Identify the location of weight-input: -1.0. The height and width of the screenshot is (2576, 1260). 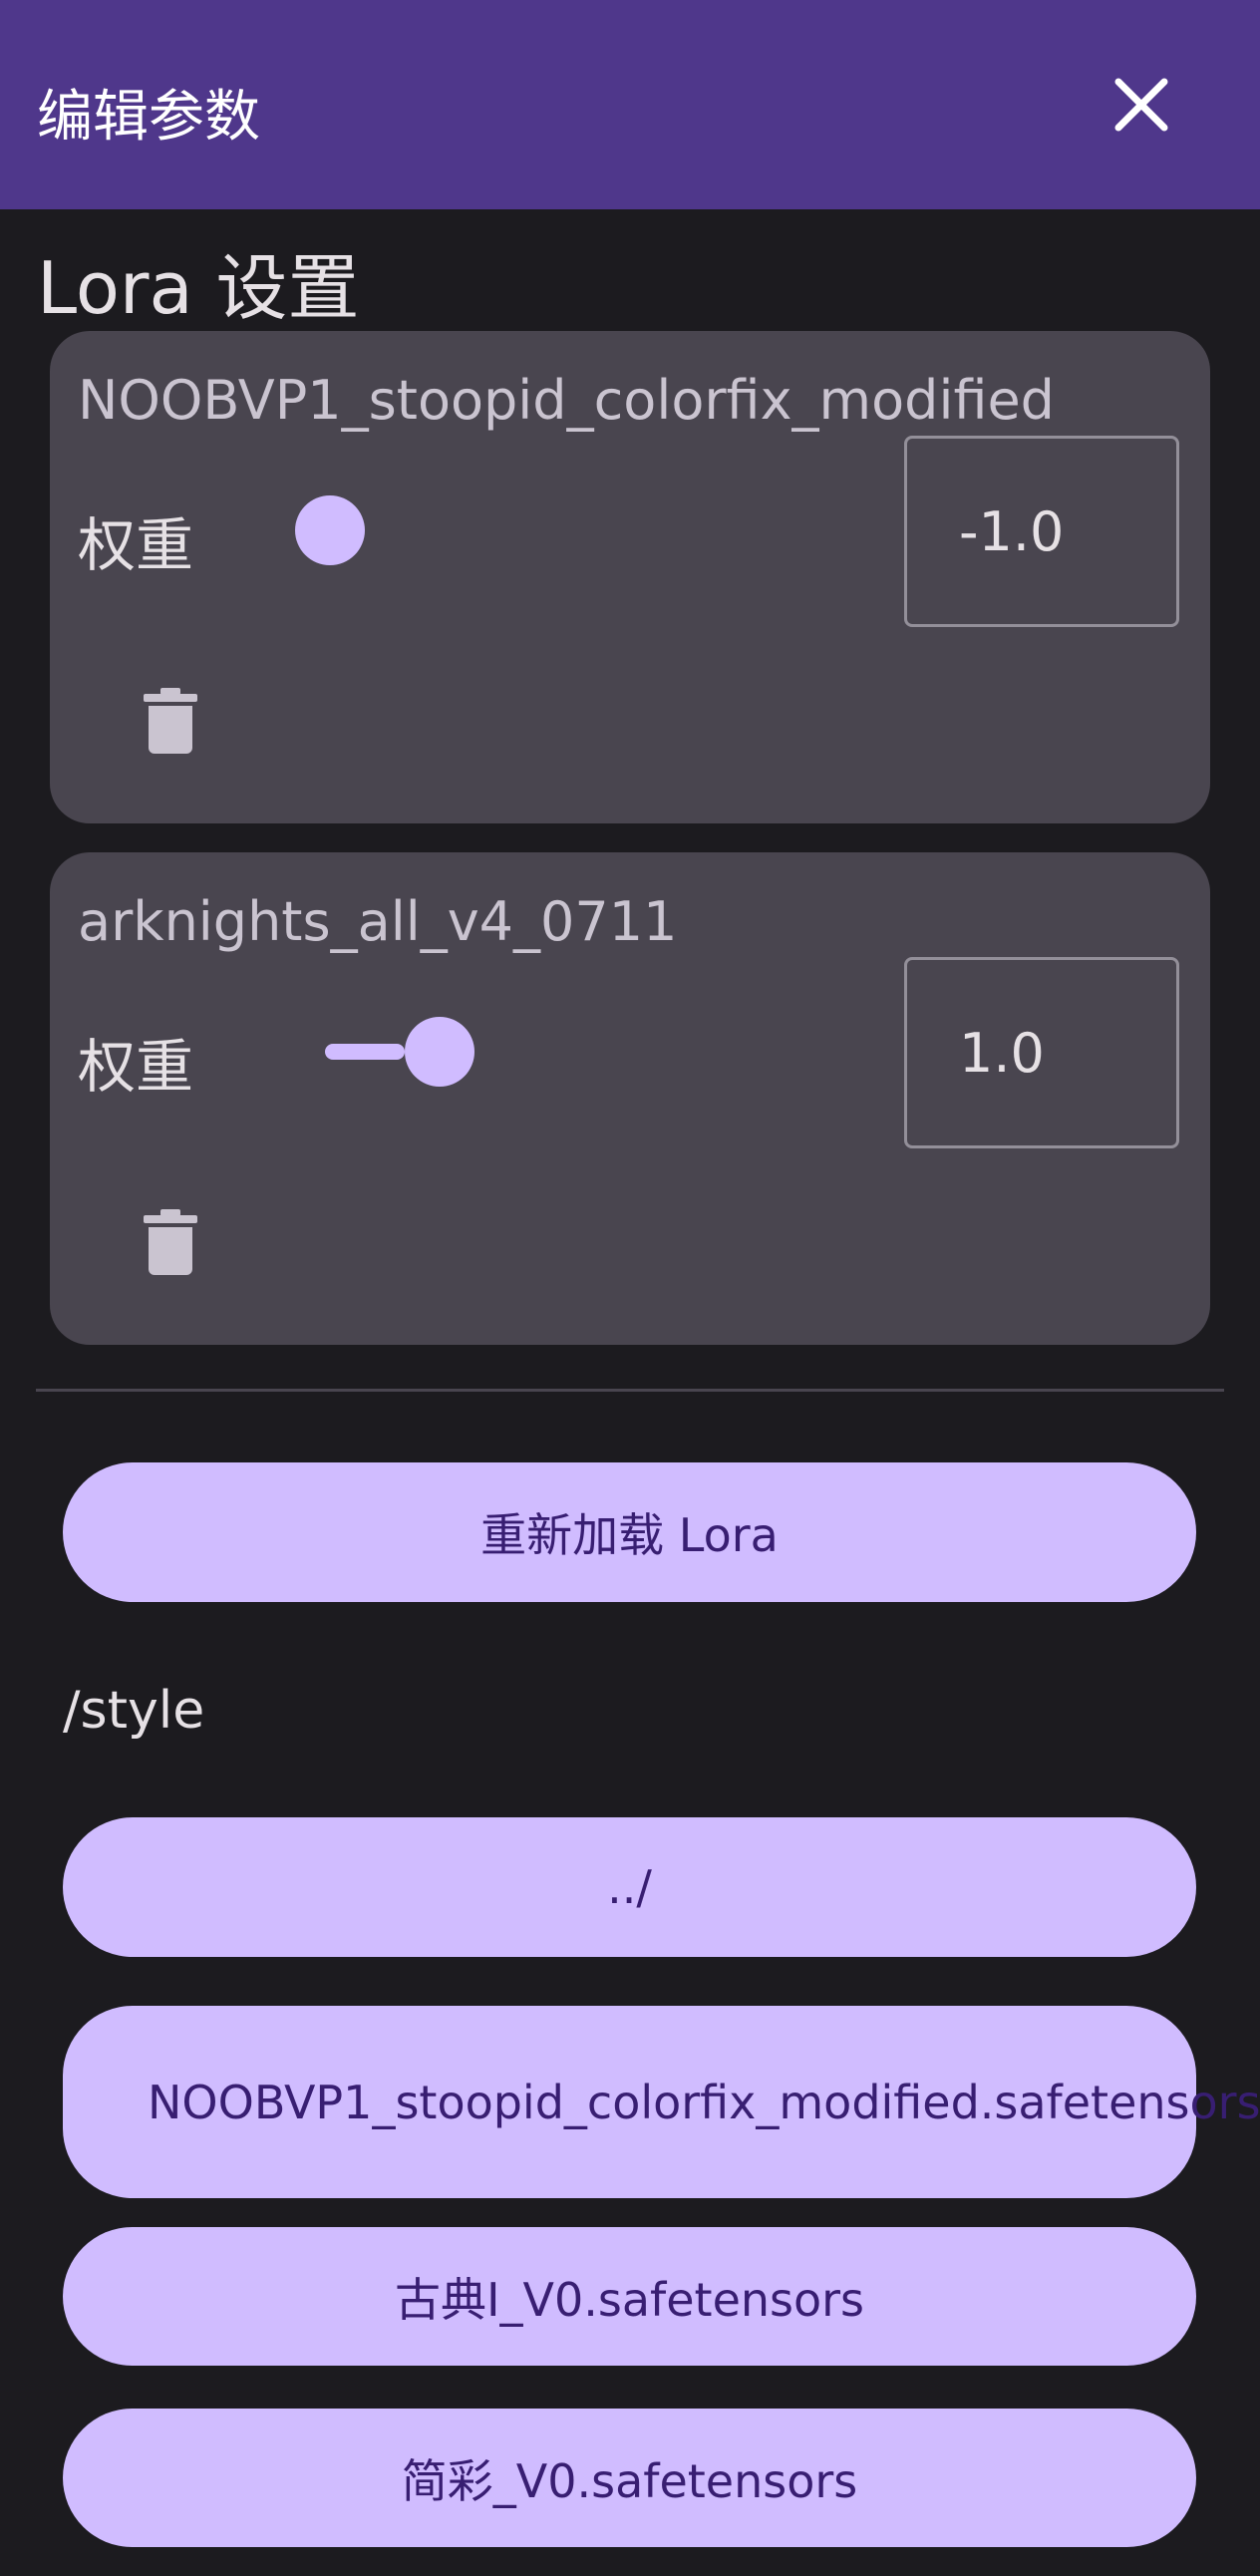
(1041, 531).